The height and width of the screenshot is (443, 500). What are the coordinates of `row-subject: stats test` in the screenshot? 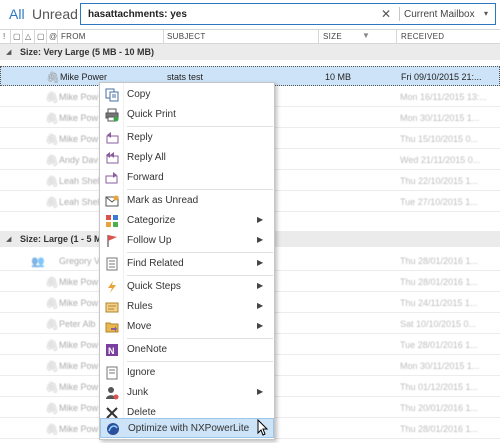 It's located at (185, 77).